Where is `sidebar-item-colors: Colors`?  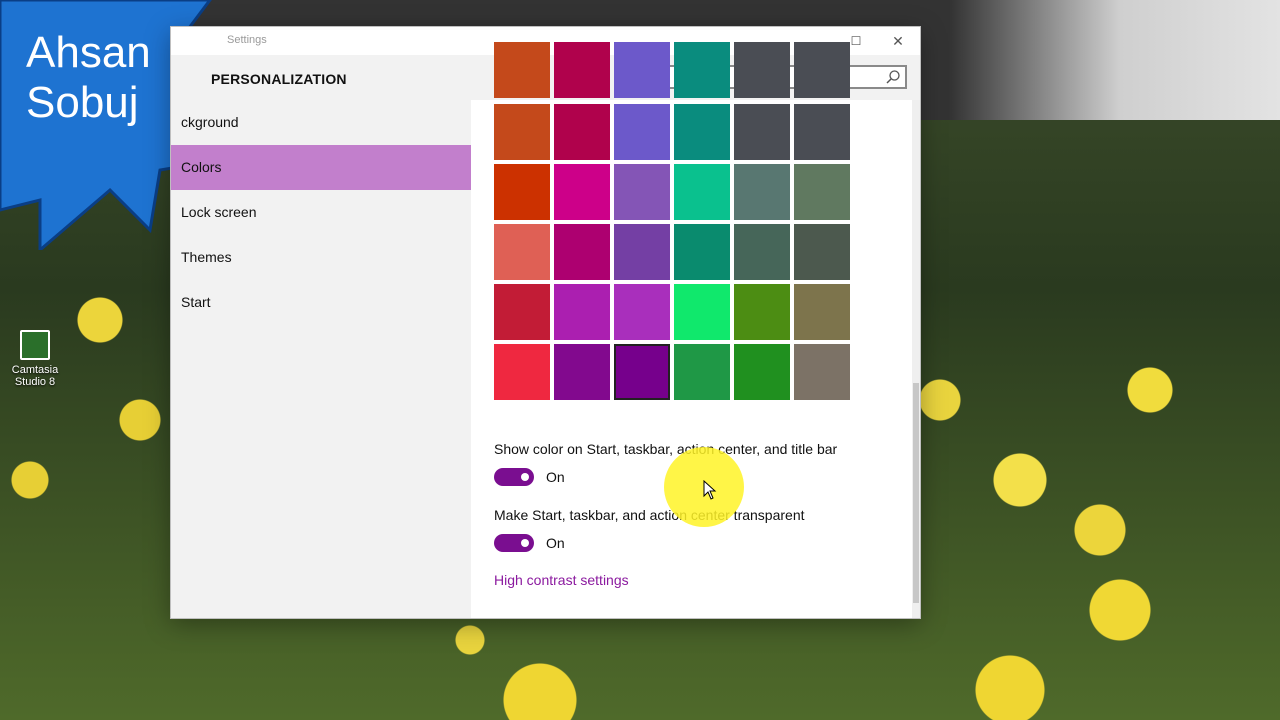
sidebar-item-colors: Colors is located at coordinates (321, 167).